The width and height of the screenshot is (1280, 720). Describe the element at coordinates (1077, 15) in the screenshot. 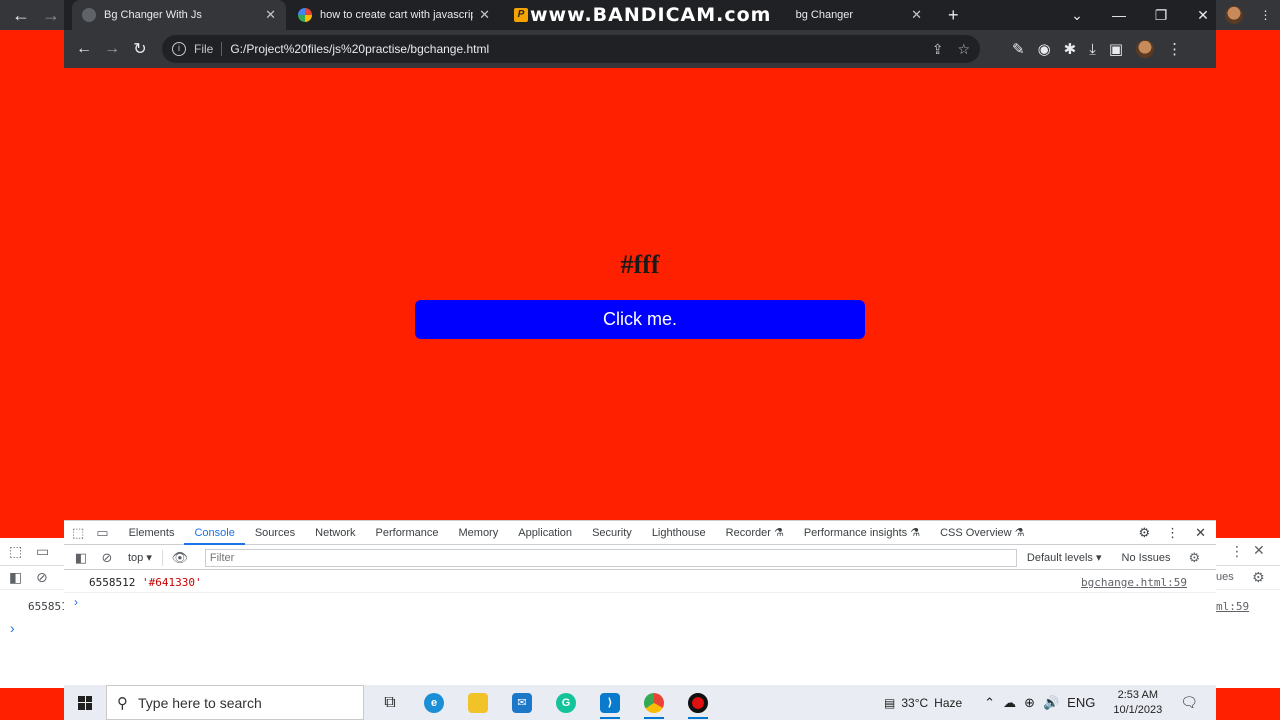

I see `tab-search-icon: ⌄` at that location.